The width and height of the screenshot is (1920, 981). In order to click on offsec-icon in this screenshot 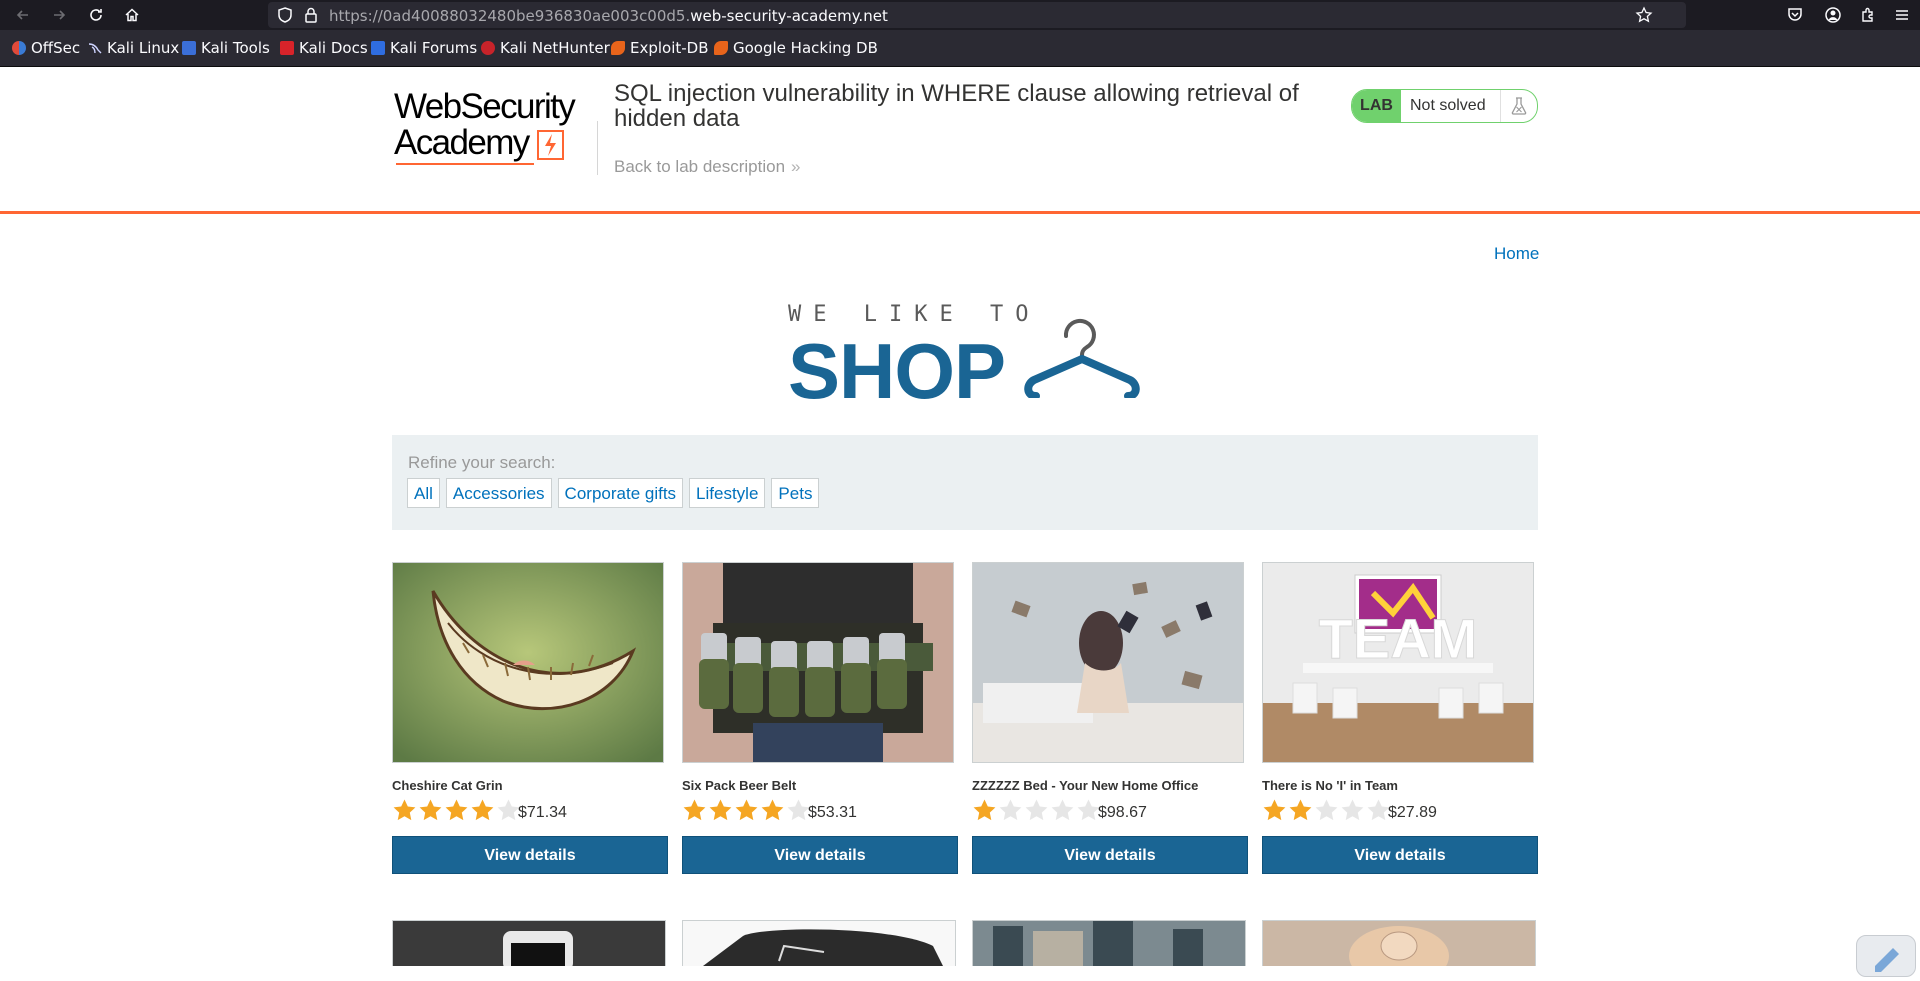, I will do `click(19, 48)`.